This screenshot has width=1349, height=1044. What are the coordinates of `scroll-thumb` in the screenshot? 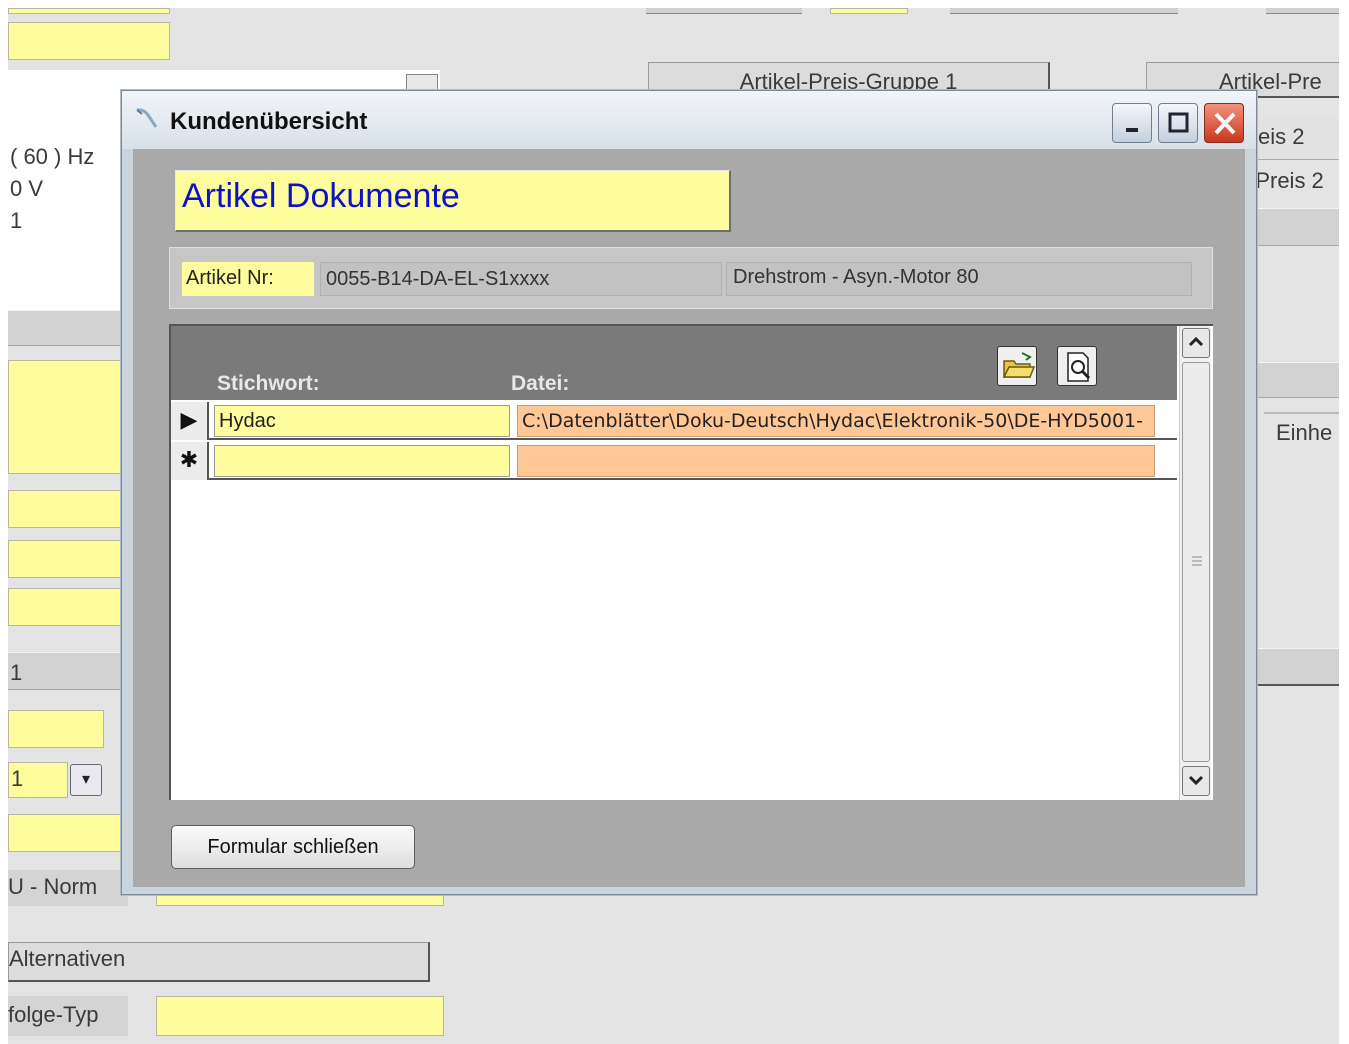 It's located at (1196, 562).